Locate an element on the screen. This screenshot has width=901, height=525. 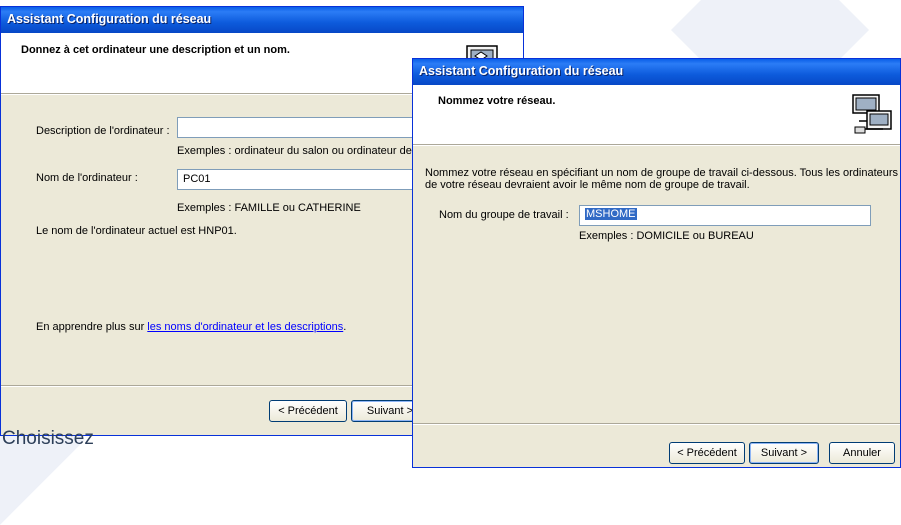
workgroup-input-selection: MSHOME is located at coordinates (611, 214).